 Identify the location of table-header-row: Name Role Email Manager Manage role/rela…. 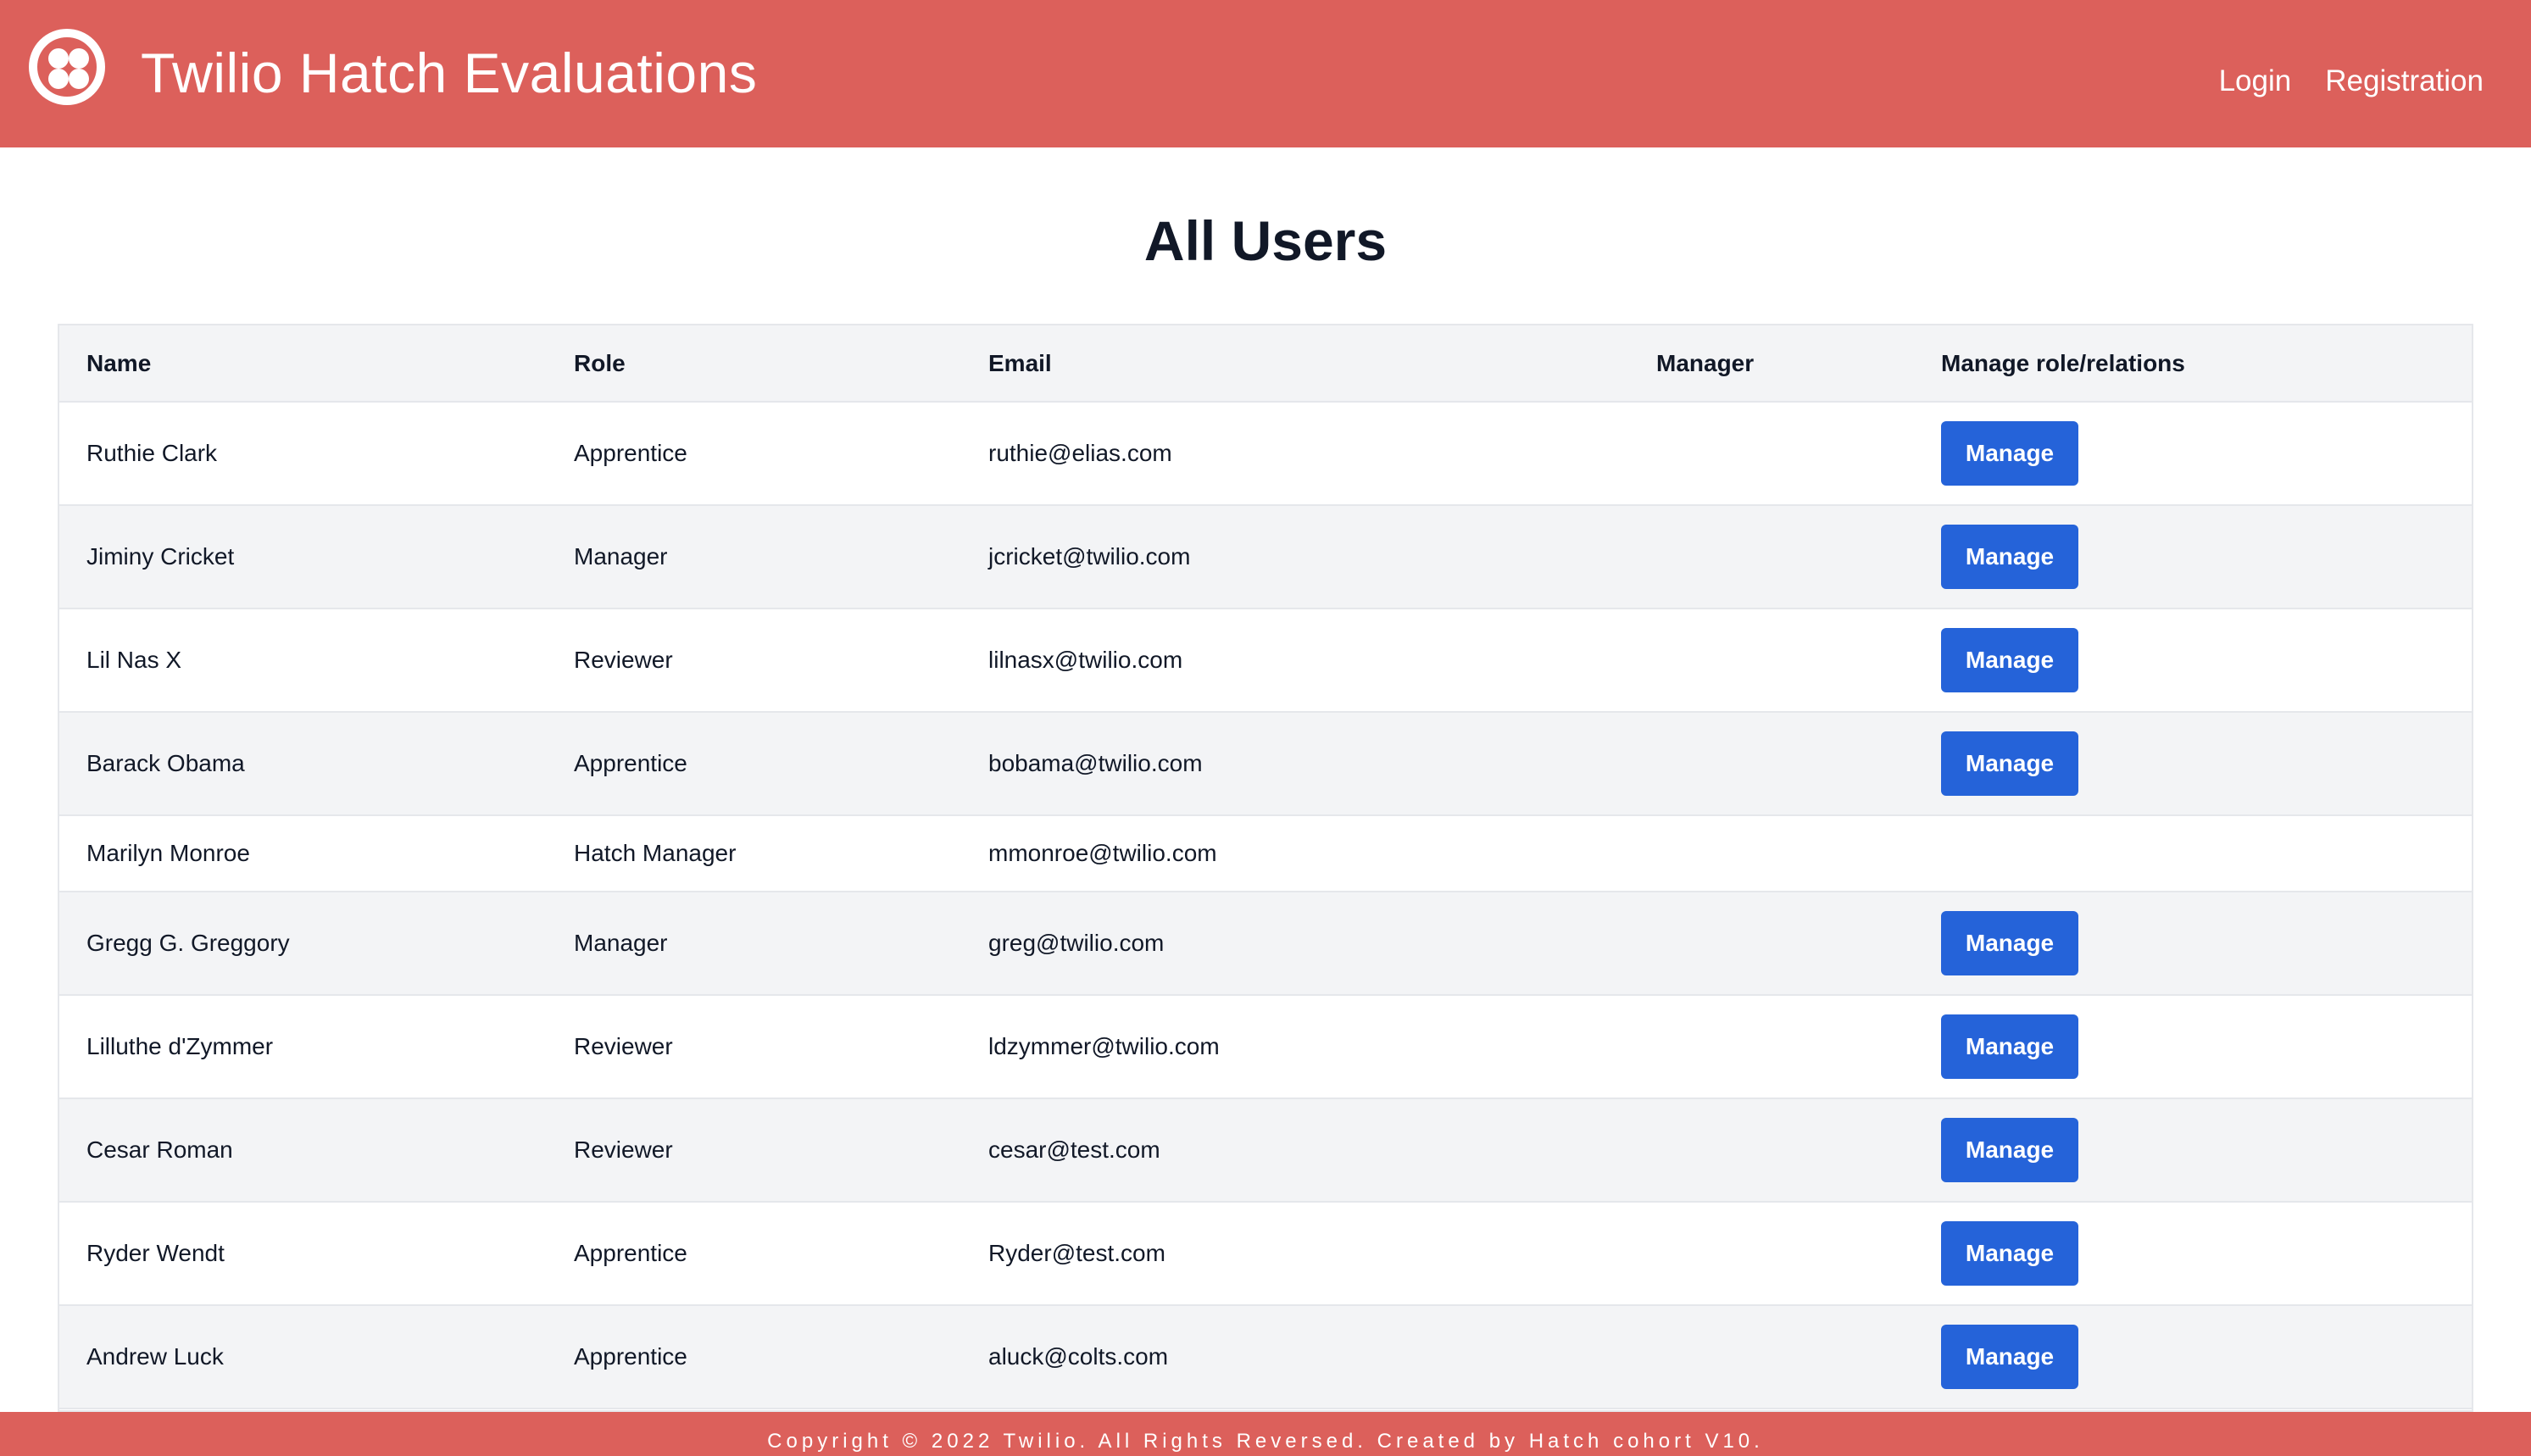
(1265, 364).